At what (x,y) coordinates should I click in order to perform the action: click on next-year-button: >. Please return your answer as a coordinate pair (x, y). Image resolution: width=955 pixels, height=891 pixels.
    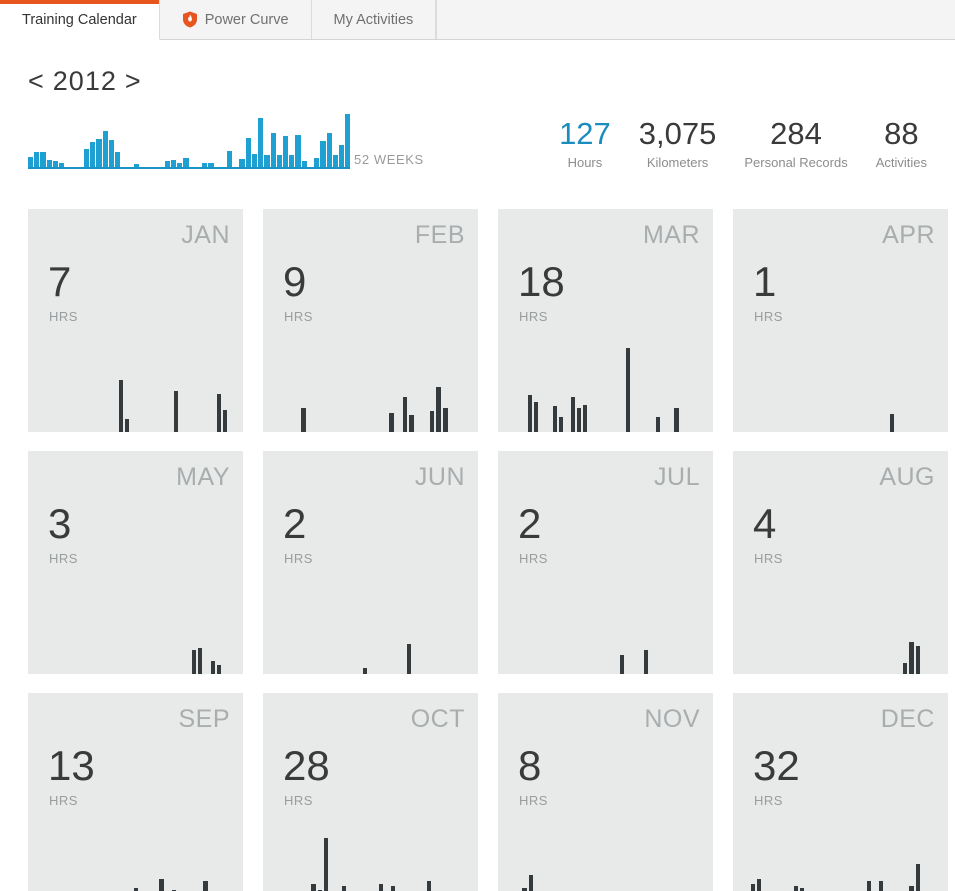
    Looking at the image, I should click on (133, 81).